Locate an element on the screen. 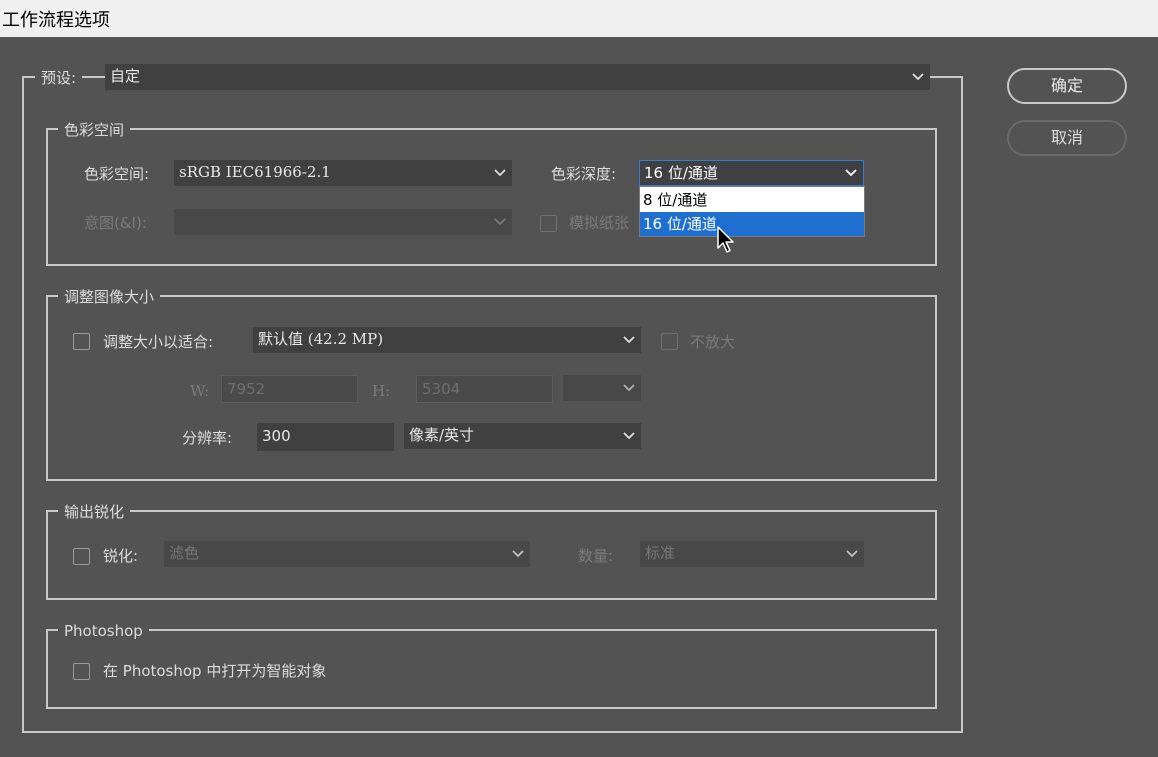 This screenshot has width=1158, height=757. color-depth-option-8: 8 位/通道 is located at coordinates (752, 200).